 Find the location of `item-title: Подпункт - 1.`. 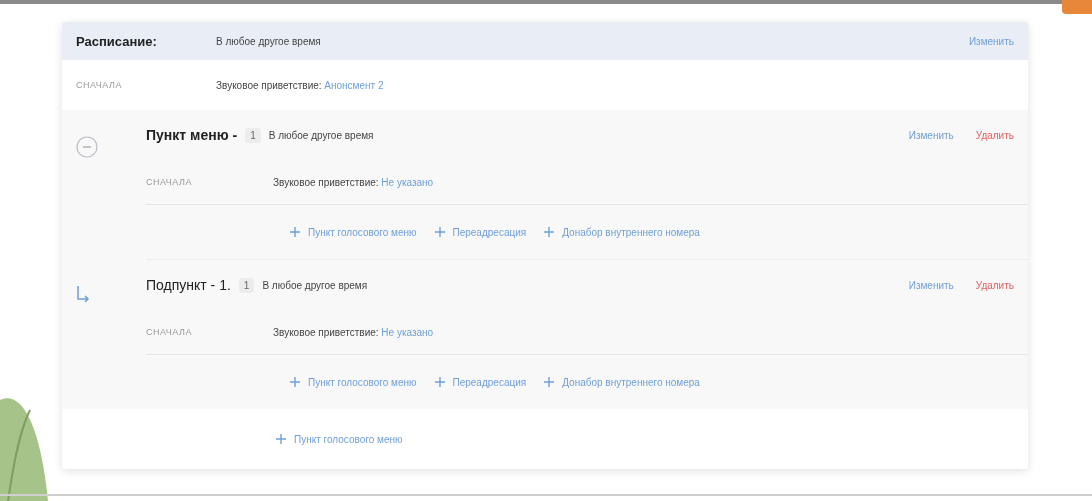

item-title: Подпункт - 1. is located at coordinates (188, 285).